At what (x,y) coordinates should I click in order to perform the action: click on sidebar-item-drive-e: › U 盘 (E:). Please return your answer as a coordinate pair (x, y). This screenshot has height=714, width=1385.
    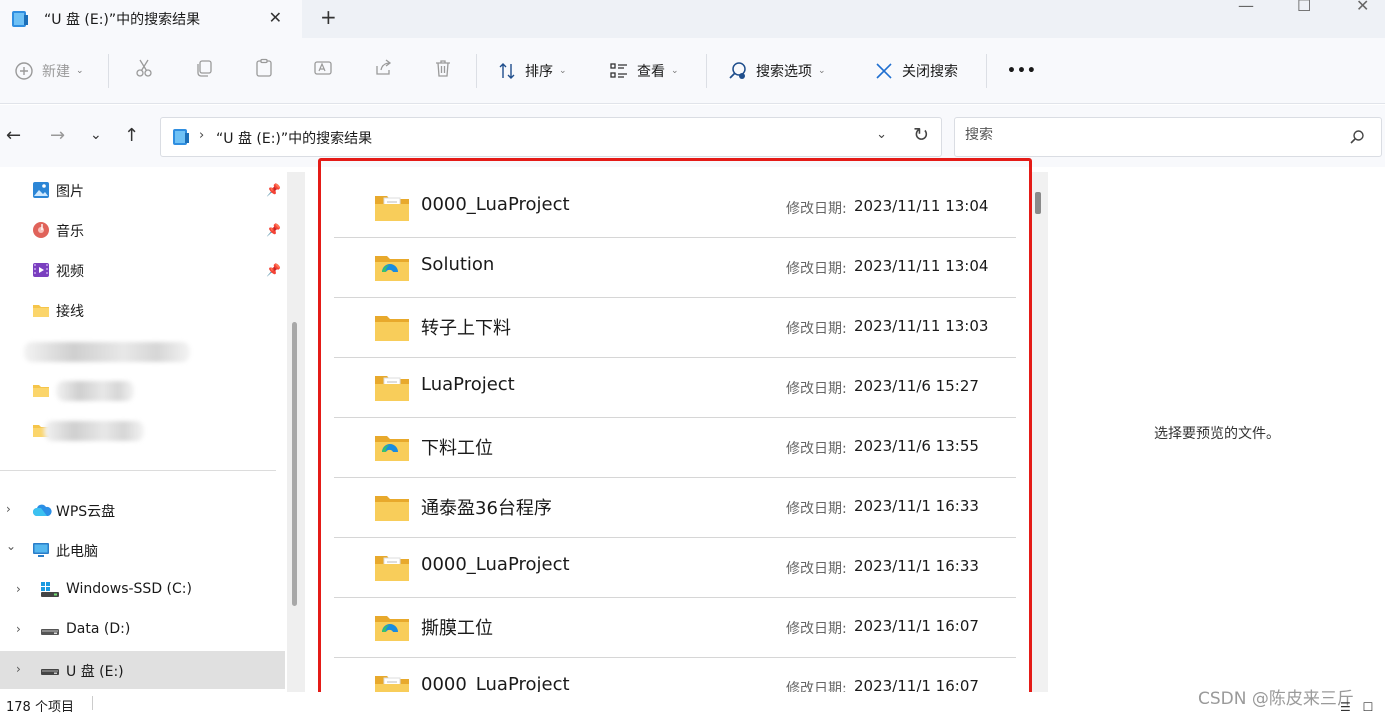
    Looking at the image, I should click on (142, 670).